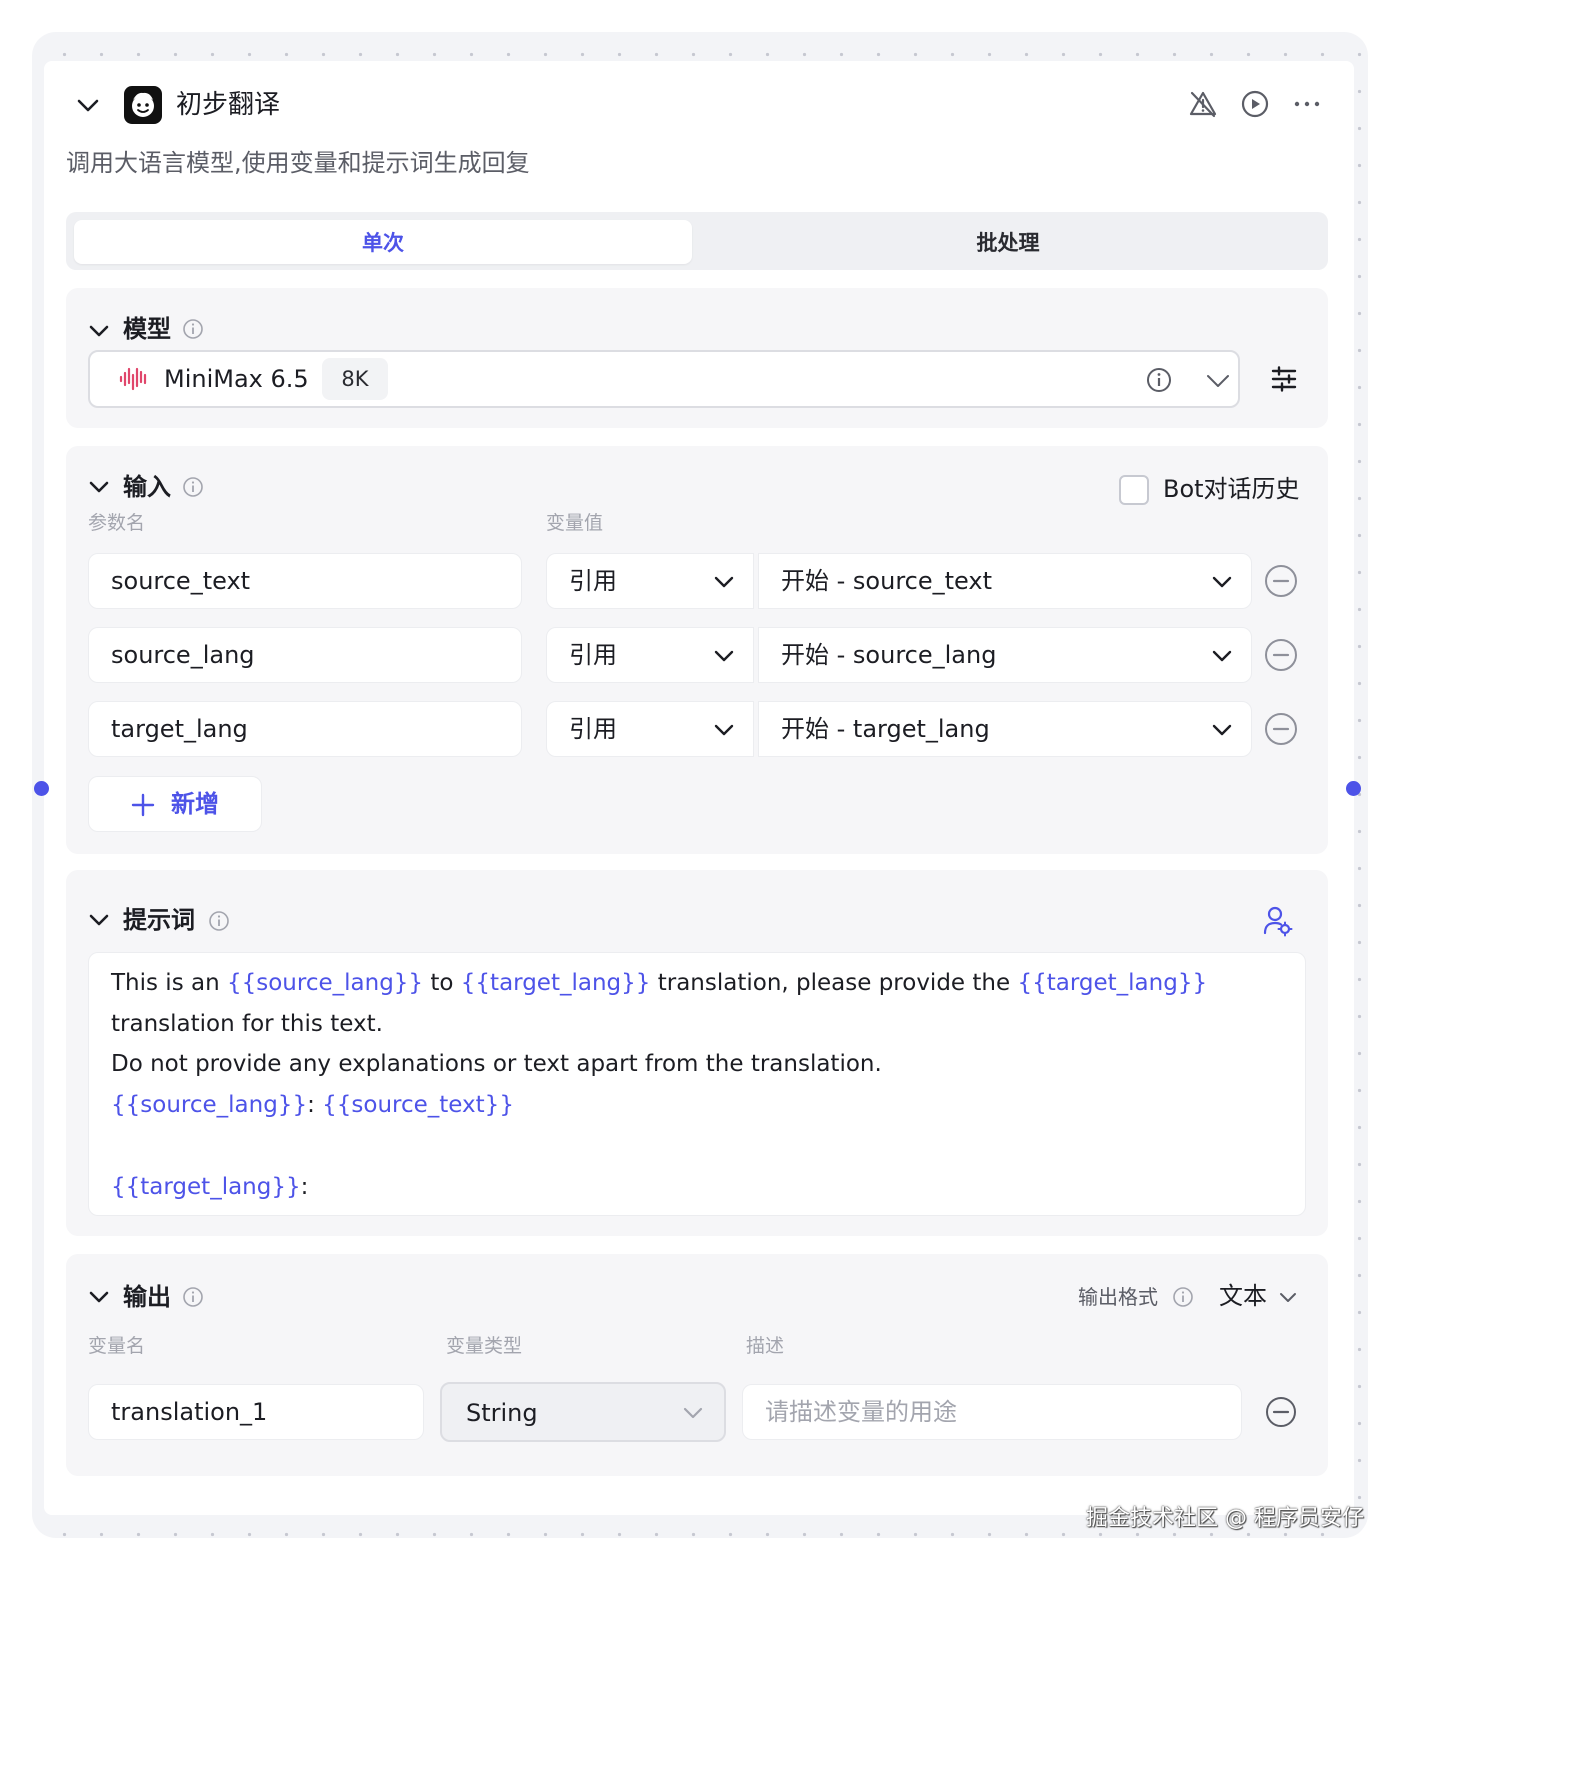  I want to click on prompt-text: translation, please provide the, so click(834, 983).